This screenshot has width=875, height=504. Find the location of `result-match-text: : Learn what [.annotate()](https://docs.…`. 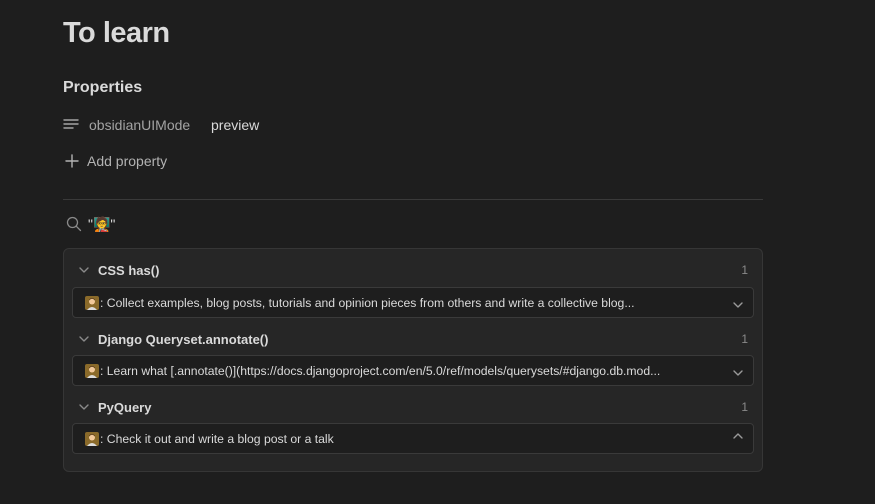

result-match-text: : Learn what [.annotate()](https://docs.… is located at coordinates (380, 370).